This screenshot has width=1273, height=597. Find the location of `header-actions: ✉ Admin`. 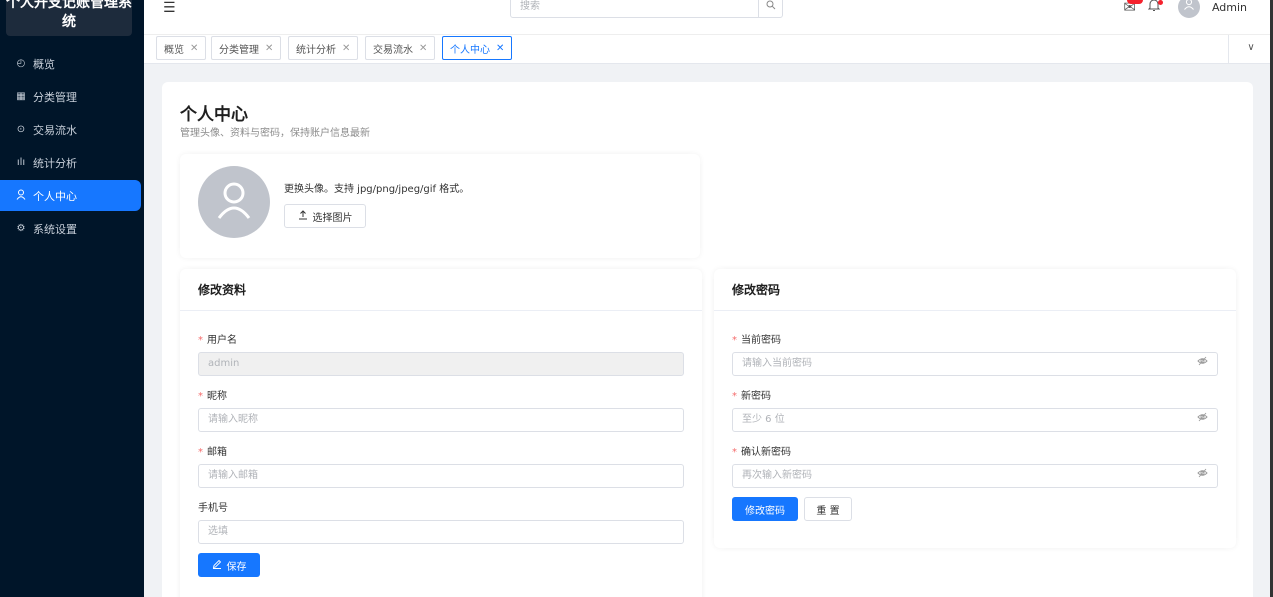

header-actions: ✉ Admin is located at coordinates (1185, 9).